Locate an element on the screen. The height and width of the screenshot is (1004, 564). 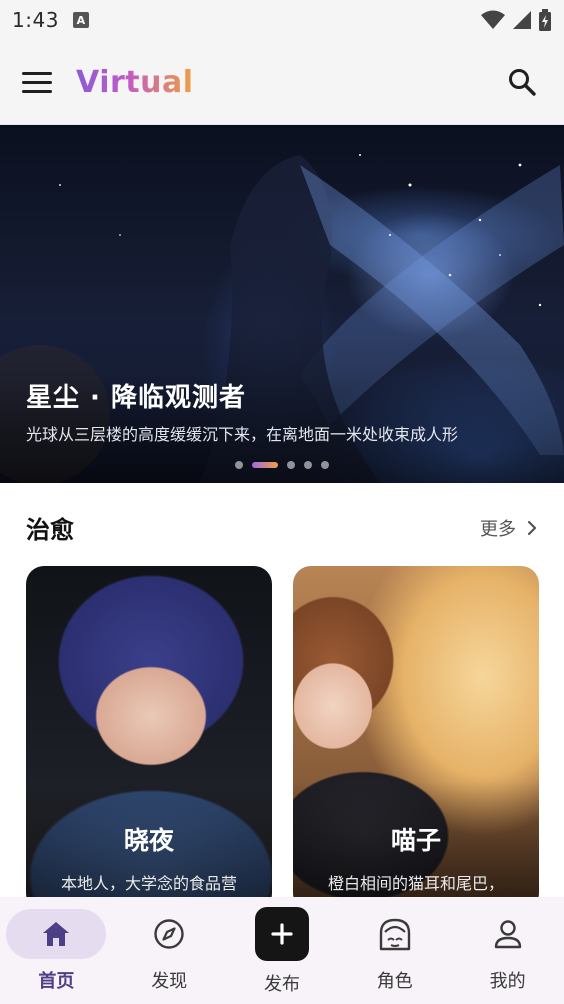
character-name: 晓夜 is located at coordinates (148, 840).